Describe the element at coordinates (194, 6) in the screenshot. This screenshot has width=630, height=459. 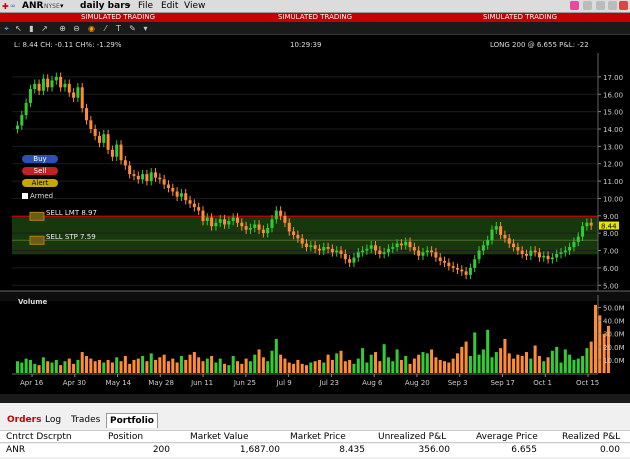
I see `menu-view: View` at that location.